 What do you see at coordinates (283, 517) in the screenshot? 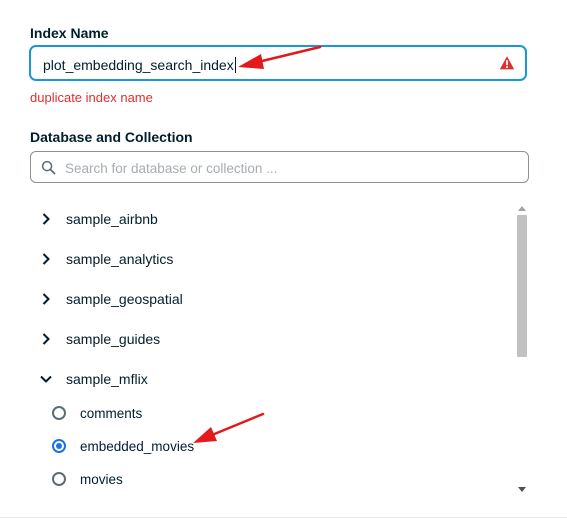
I see `divider` at bounding box center [283, 517].